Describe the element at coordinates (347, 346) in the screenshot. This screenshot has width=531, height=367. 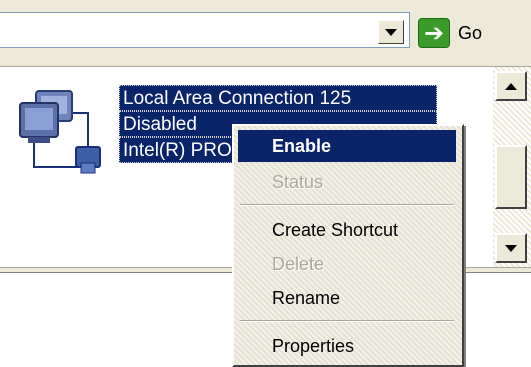
I see `menu-item-properties: Properties` at that location.